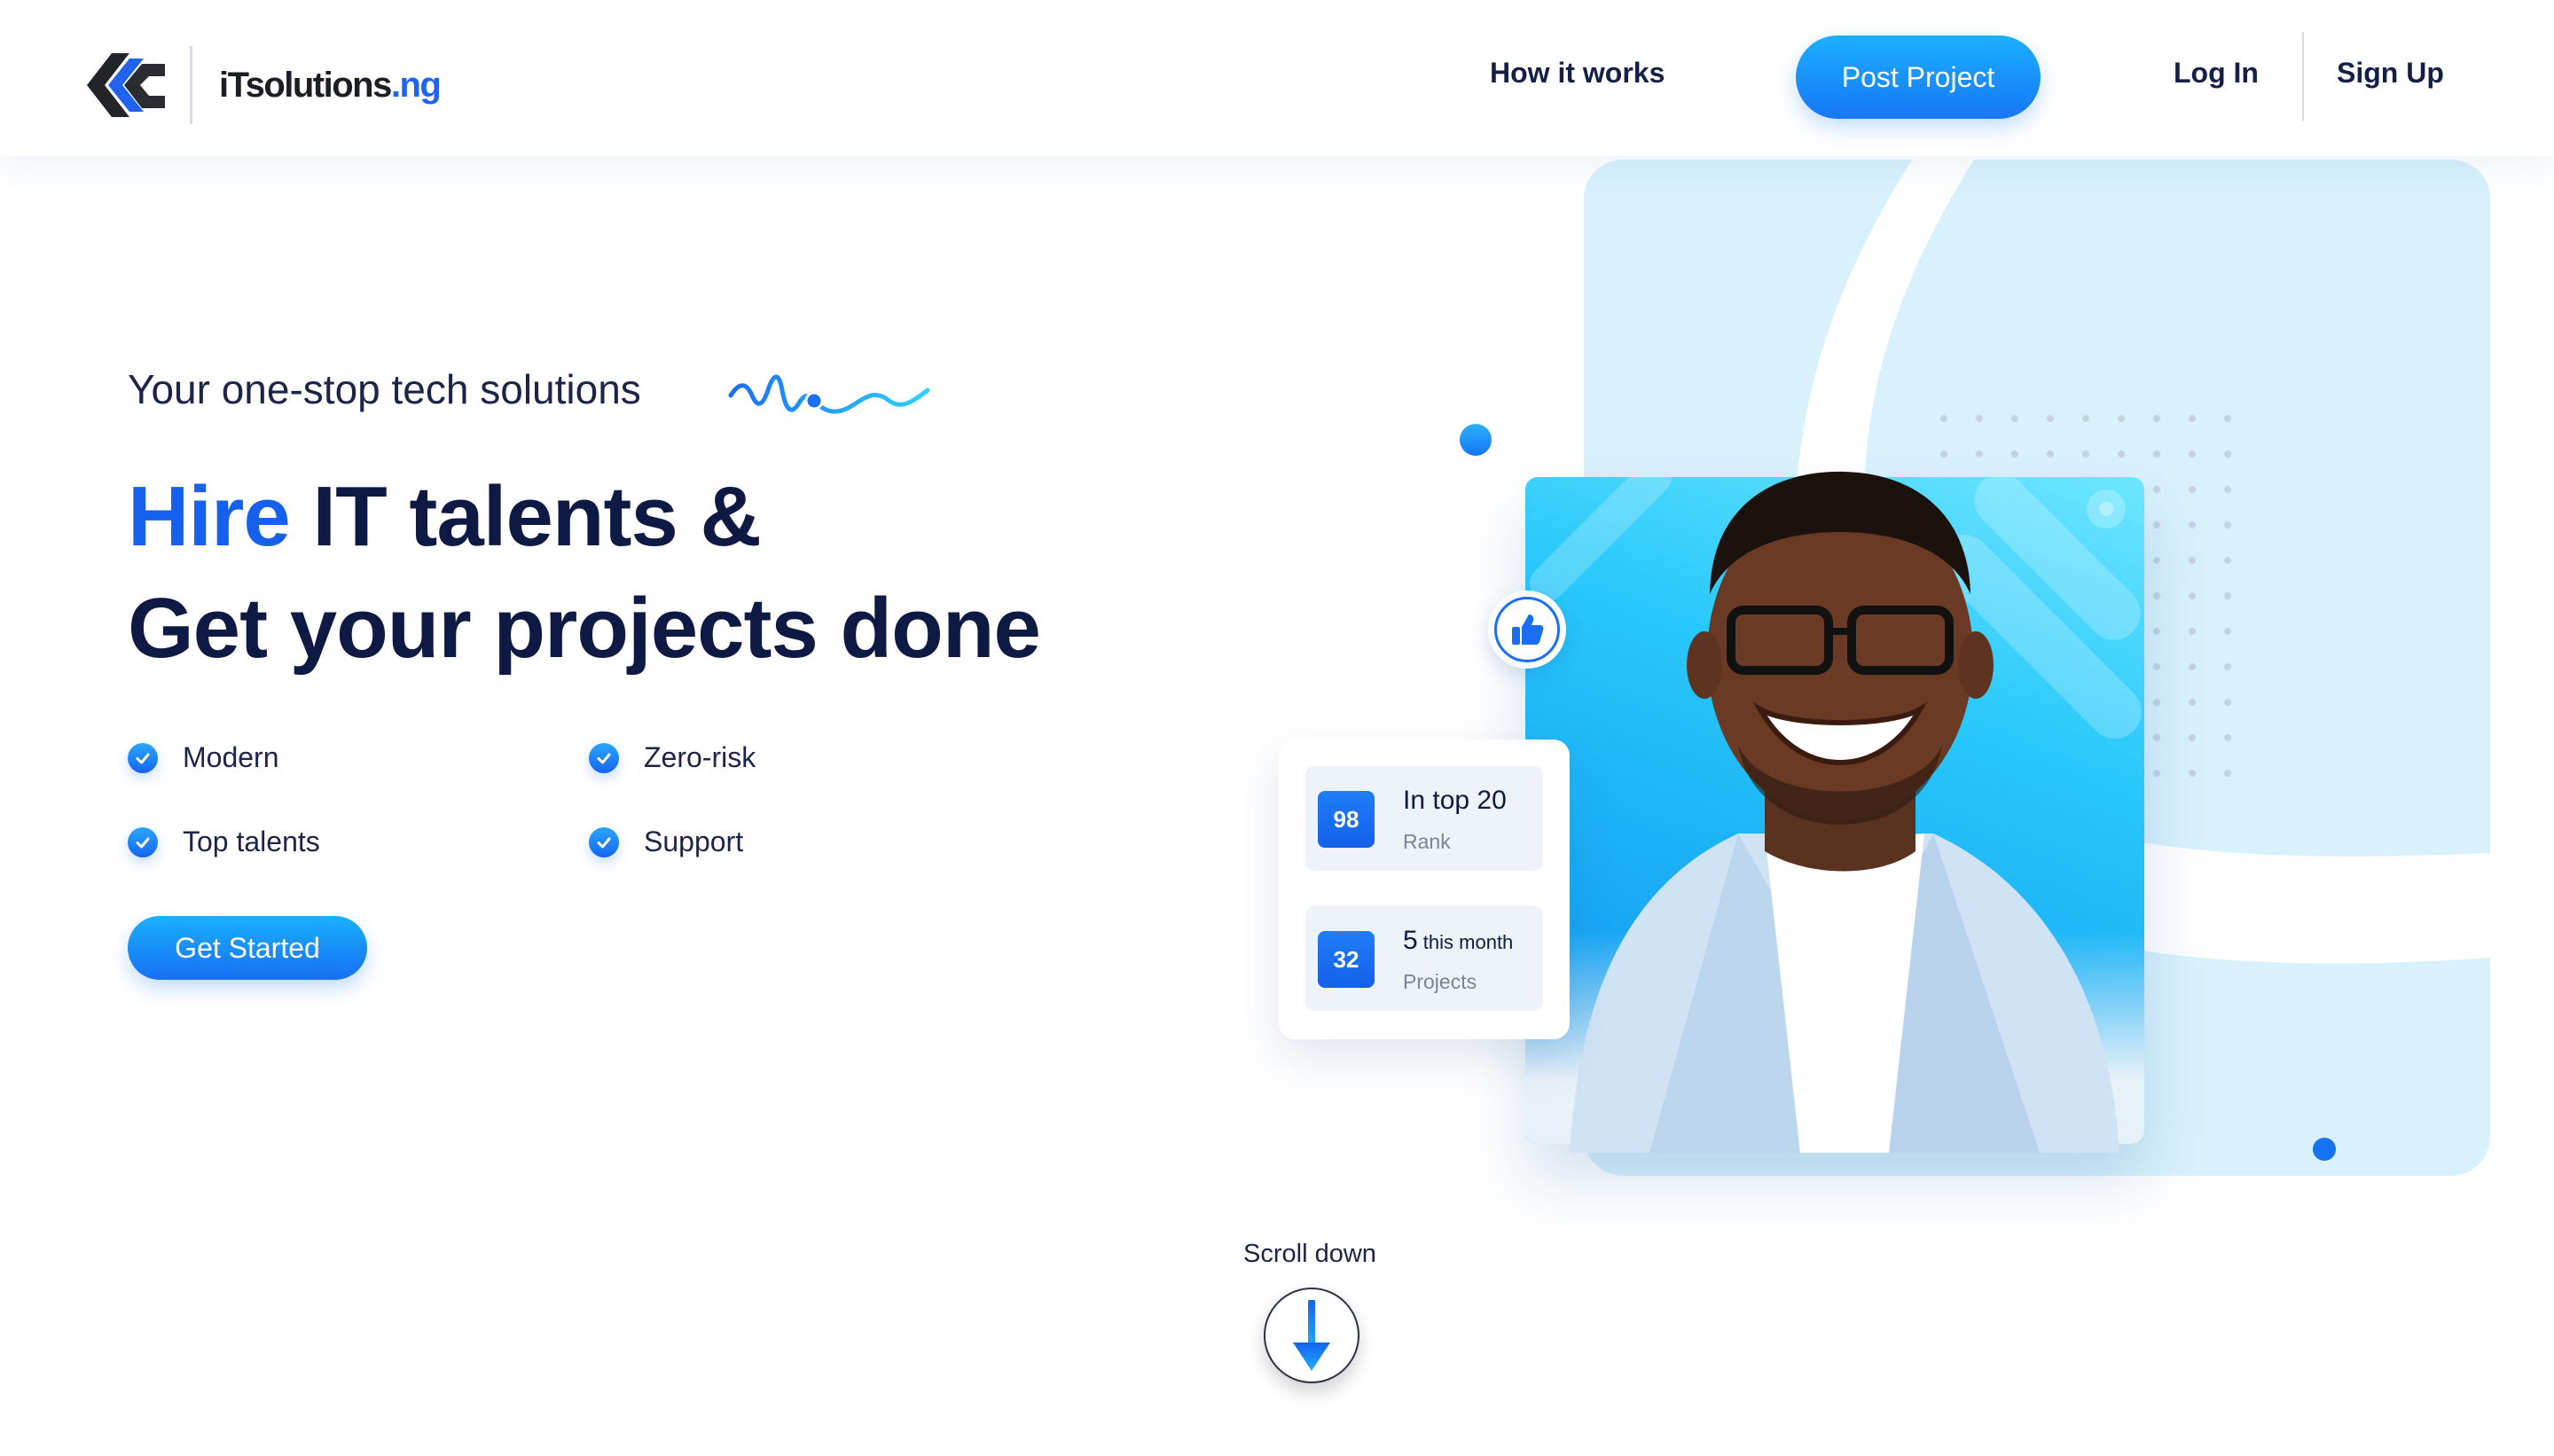 This screenshot has height=1456, width=2554. I want to click on hero-tagline: Your one-stop tech solutions, so click(384, 389).